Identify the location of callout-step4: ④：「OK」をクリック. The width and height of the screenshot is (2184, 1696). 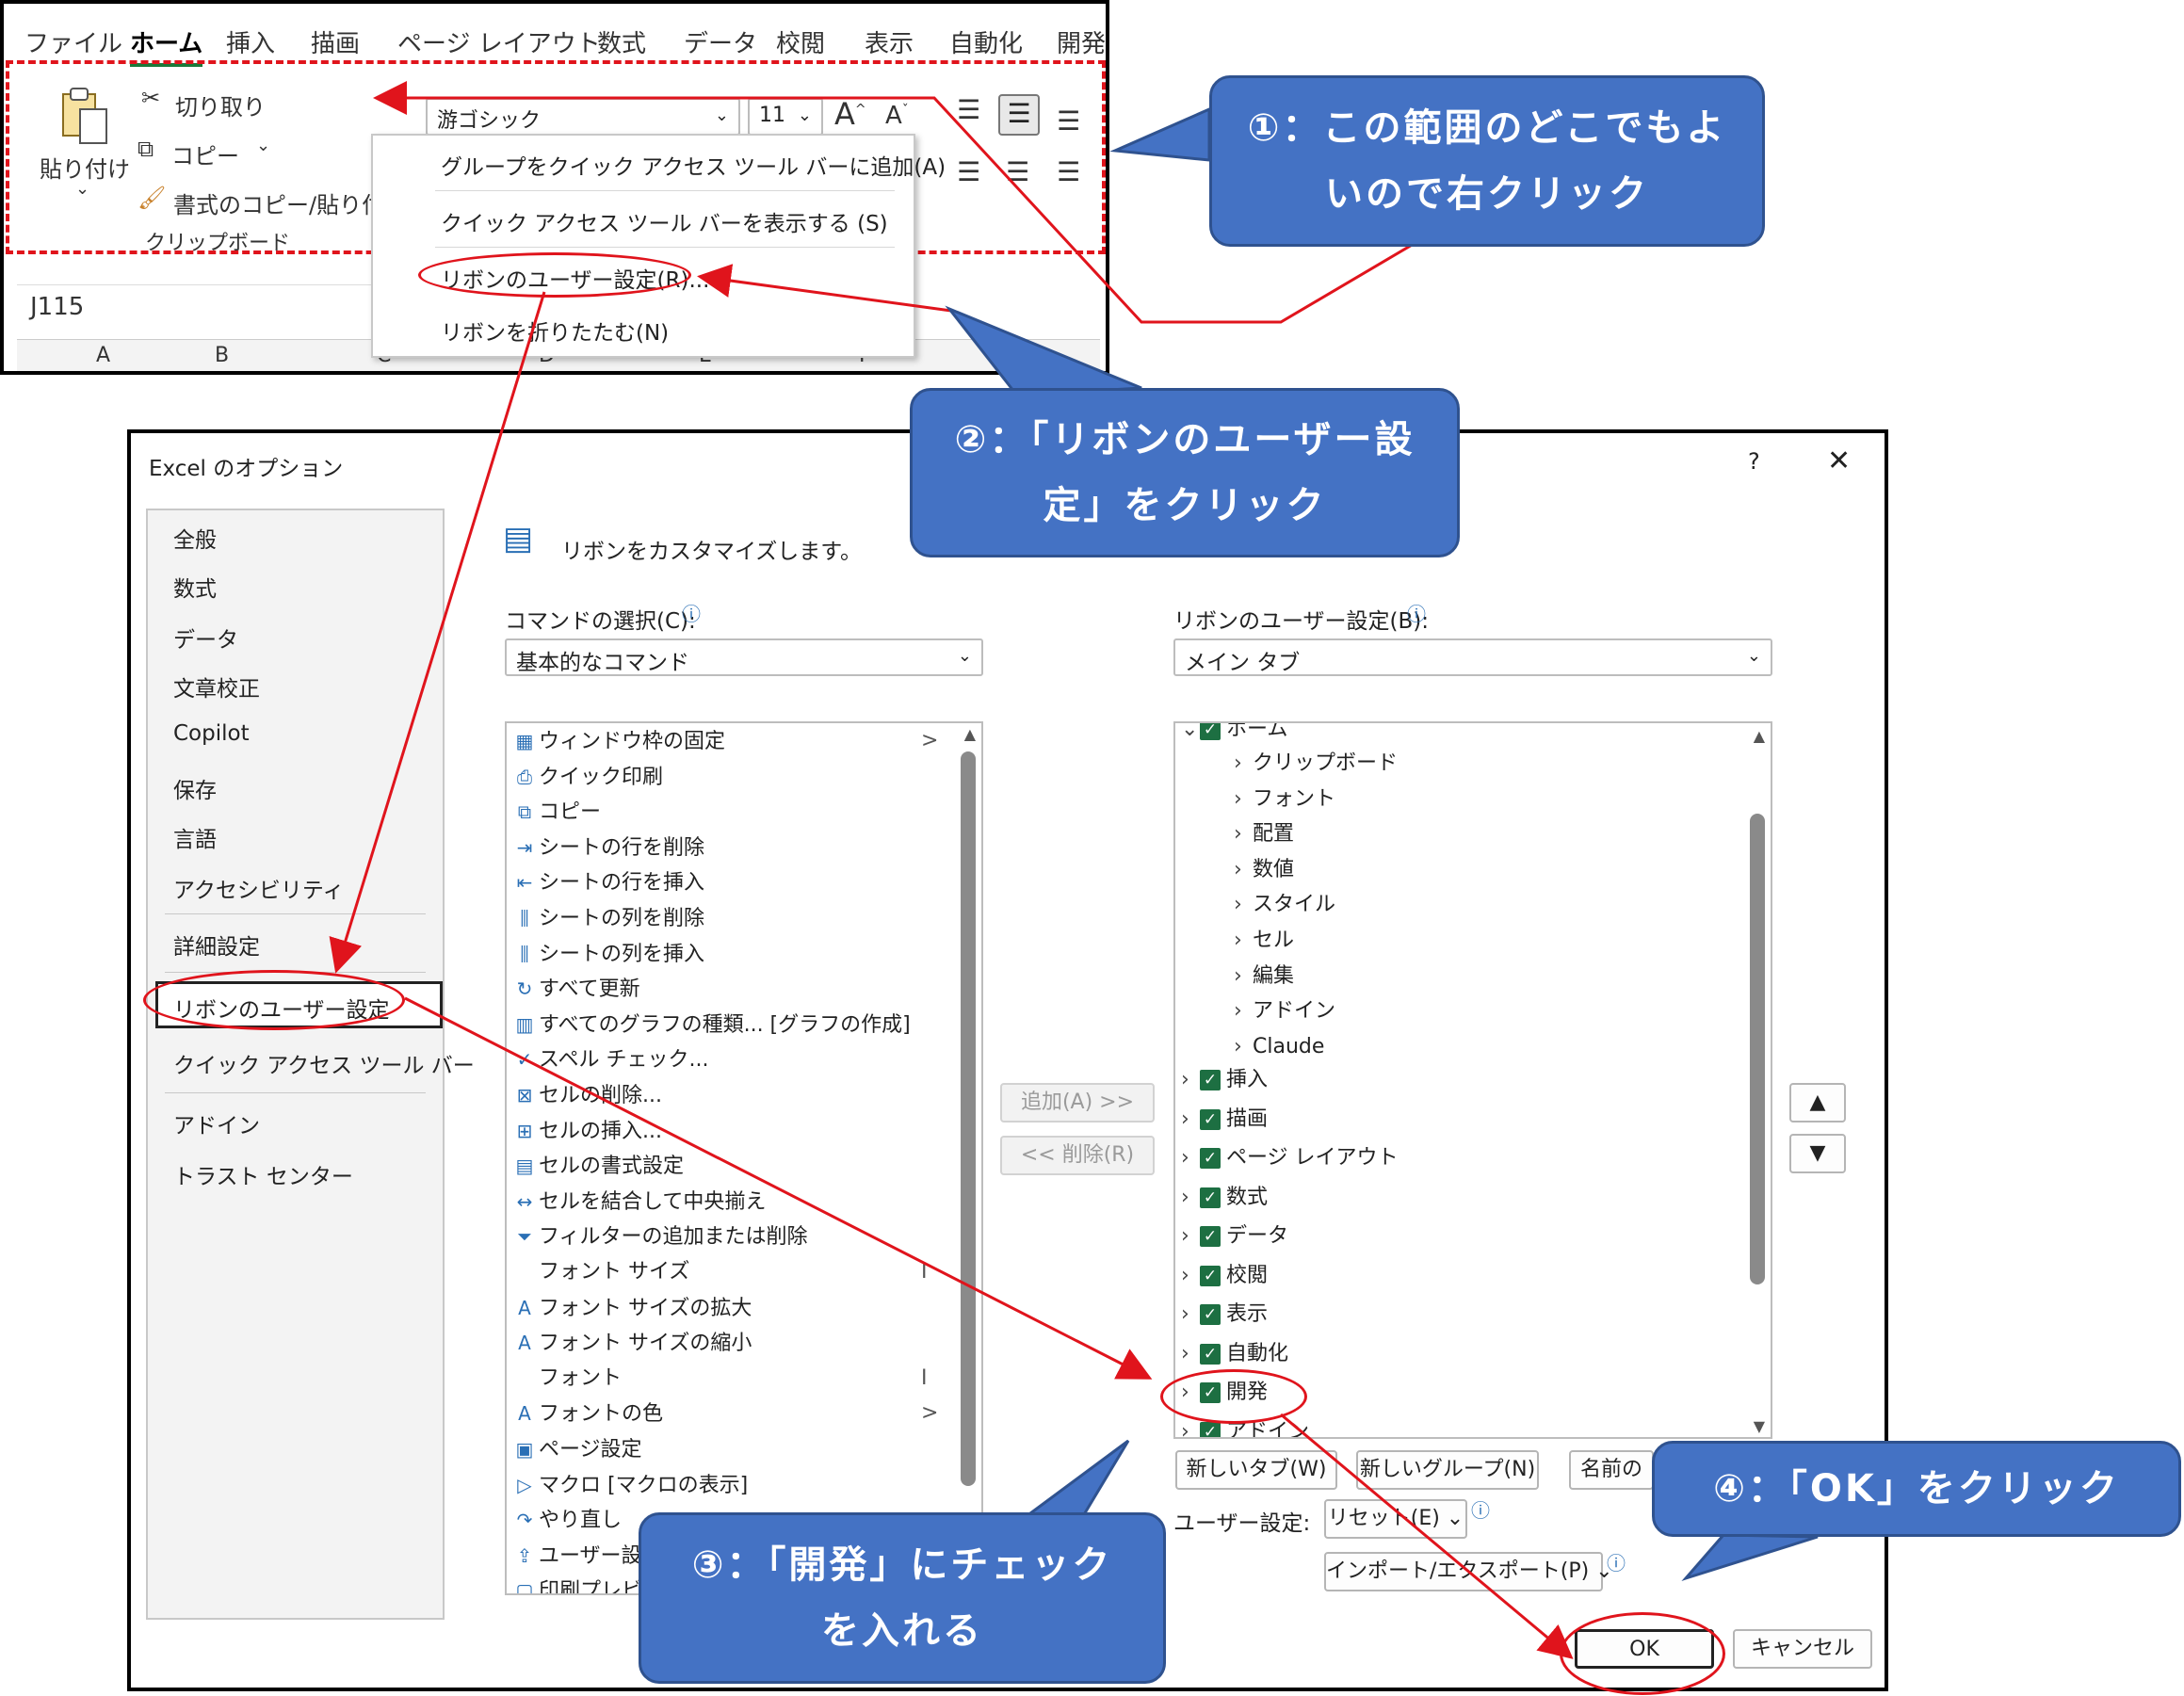
(1916, 1489).